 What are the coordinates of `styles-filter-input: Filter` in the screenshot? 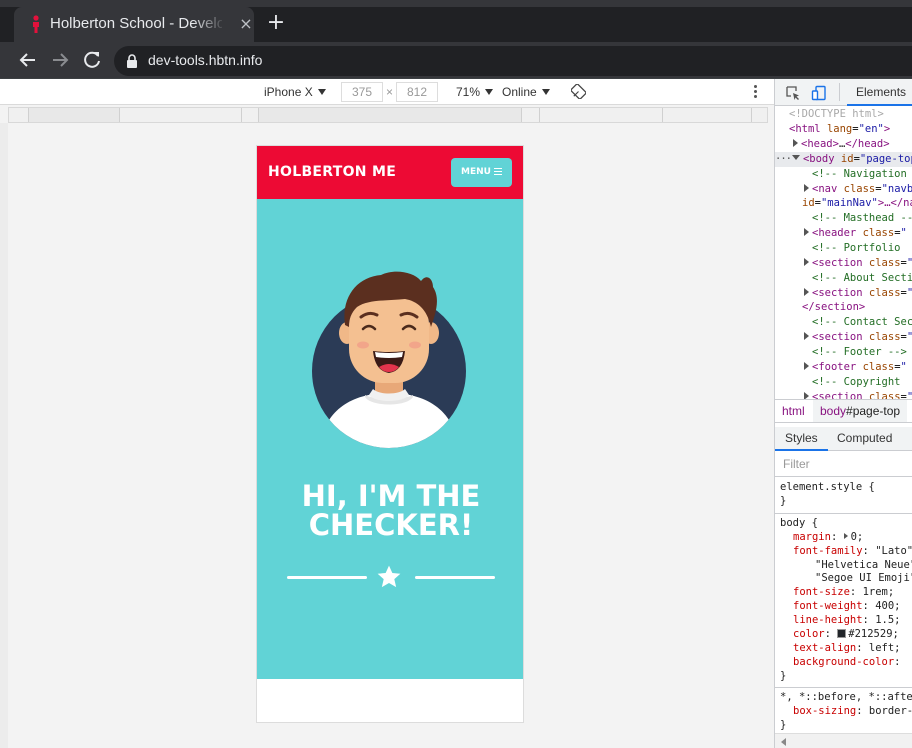 It's located at (843, 464).